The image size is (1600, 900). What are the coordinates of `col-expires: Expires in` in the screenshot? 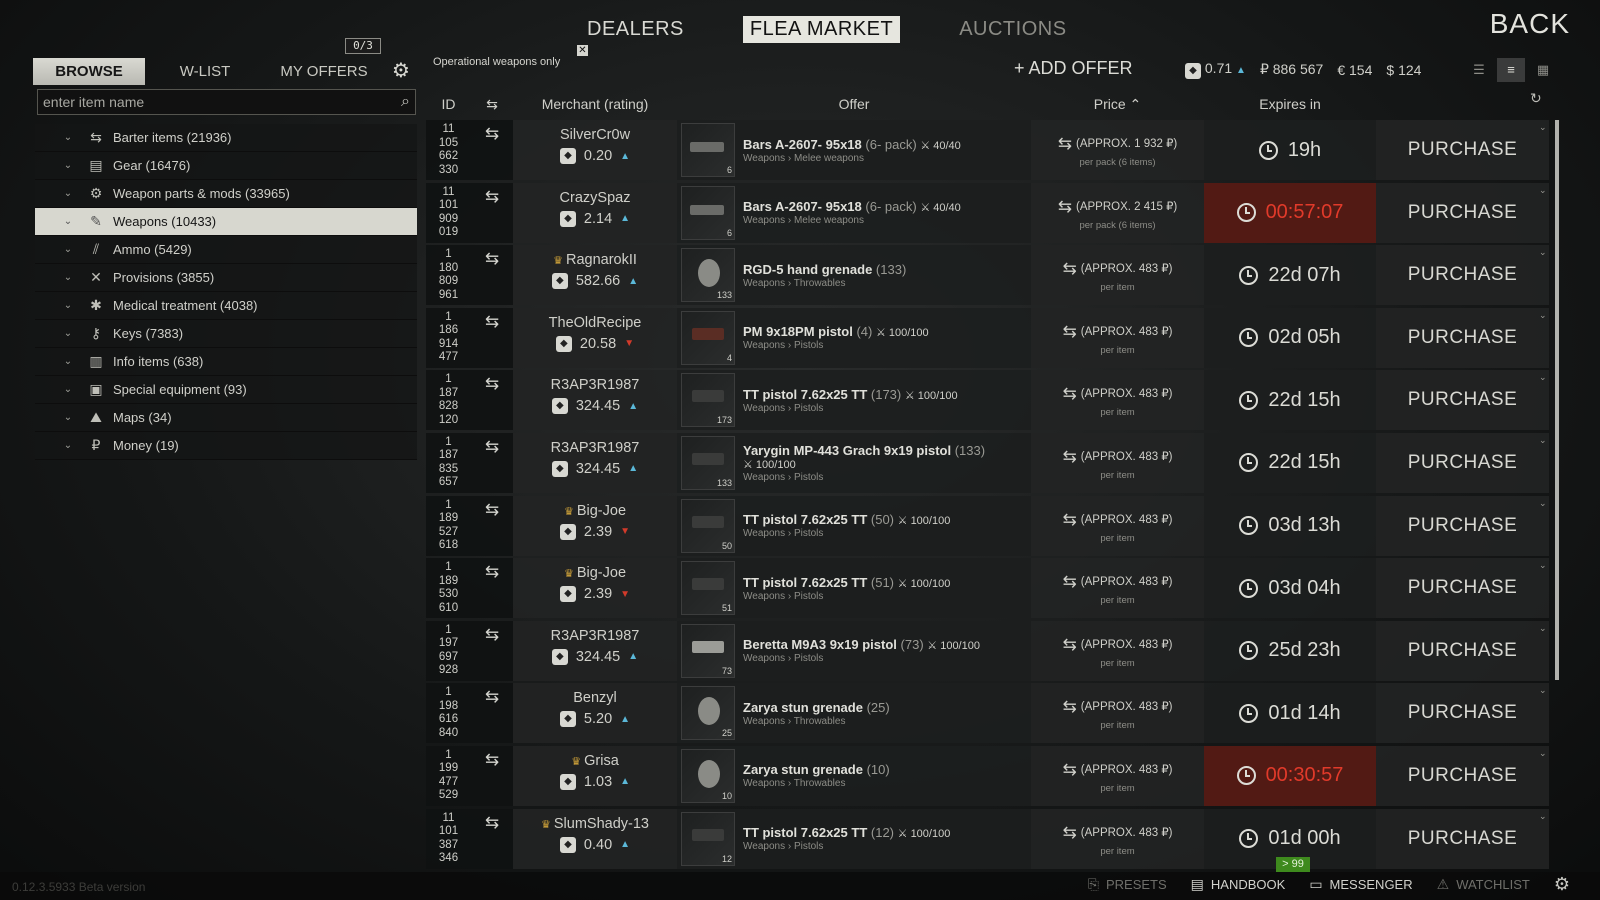 It's located at (1290, 104).